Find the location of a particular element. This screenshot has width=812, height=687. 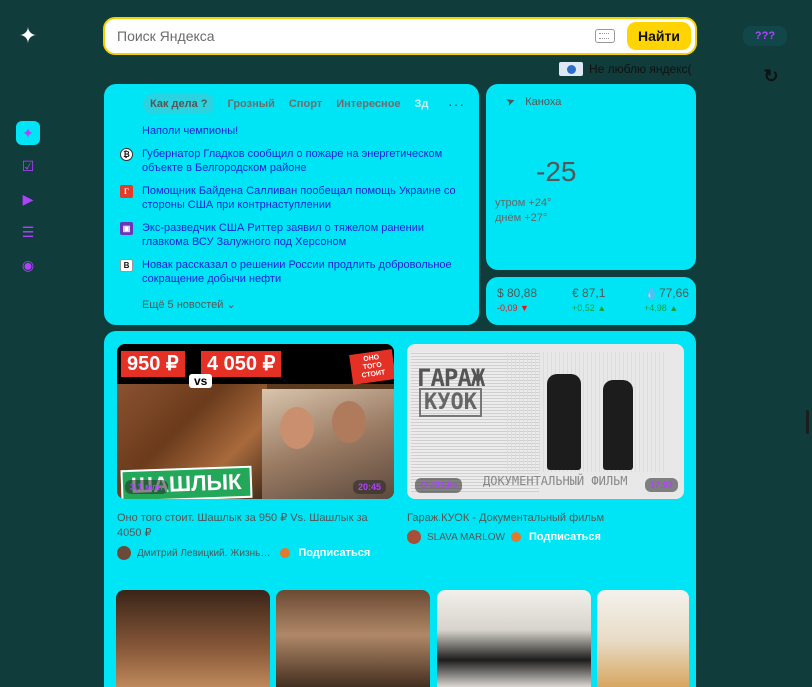

flag-icon is located at coordinates (571, 69).